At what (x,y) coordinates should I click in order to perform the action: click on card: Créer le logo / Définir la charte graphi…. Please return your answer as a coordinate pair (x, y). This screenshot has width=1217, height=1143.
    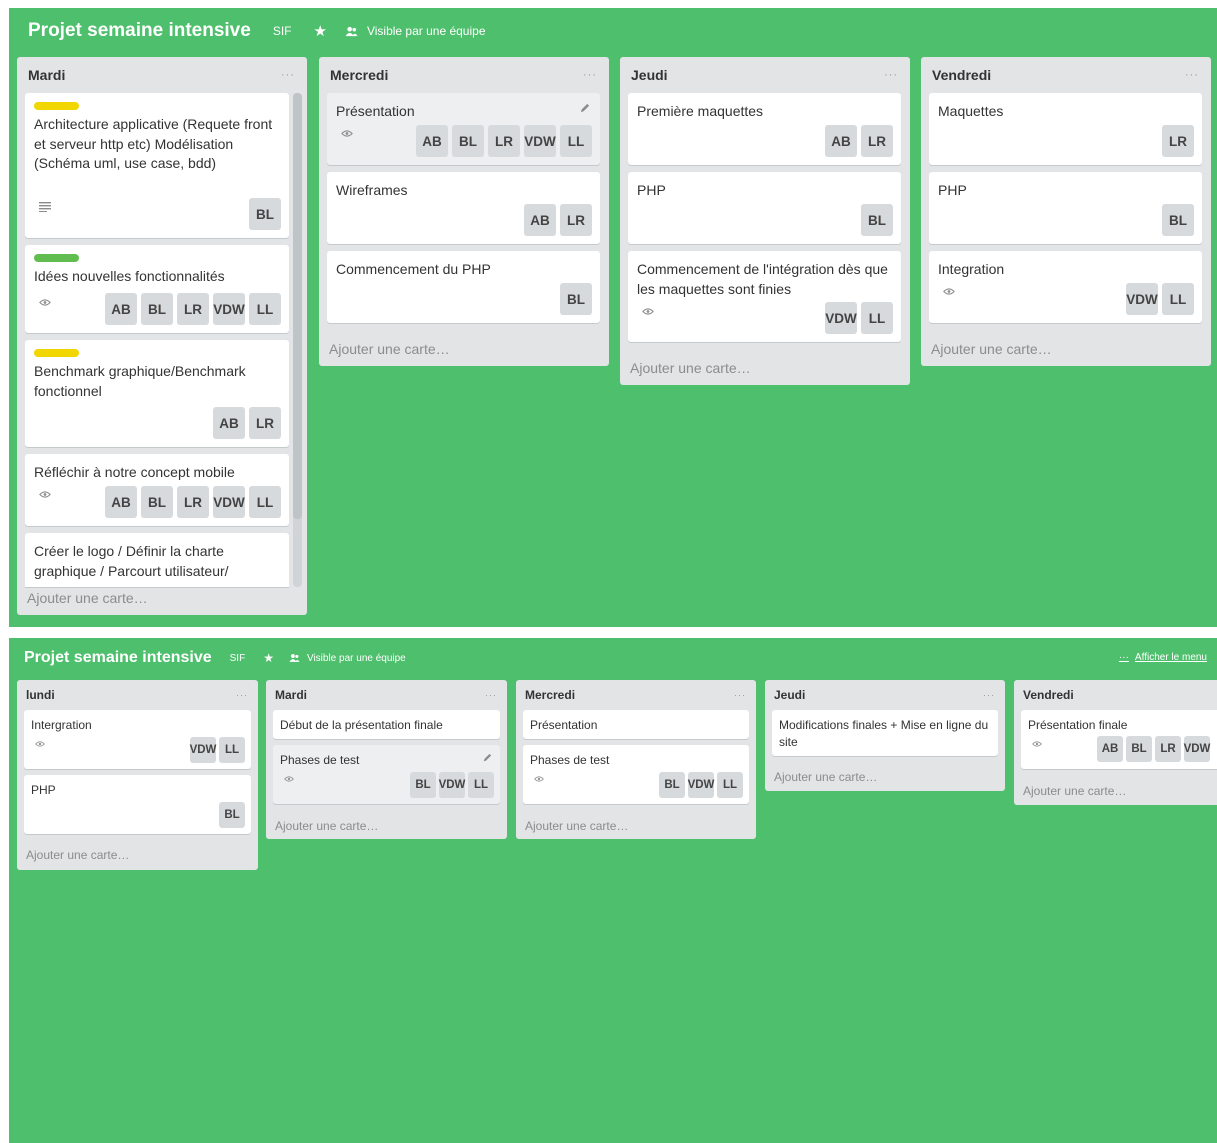
    Looking at the image, I should click on (157, 560).